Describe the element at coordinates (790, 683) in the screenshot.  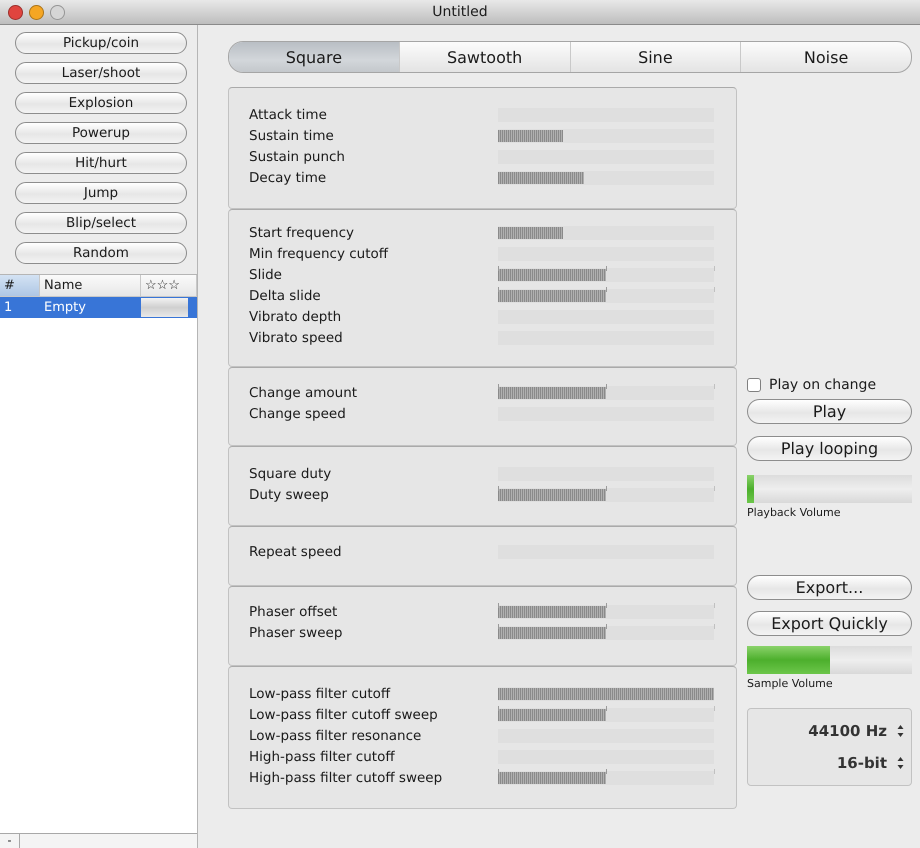
I see `meter-label: Sample Volume` at that location.